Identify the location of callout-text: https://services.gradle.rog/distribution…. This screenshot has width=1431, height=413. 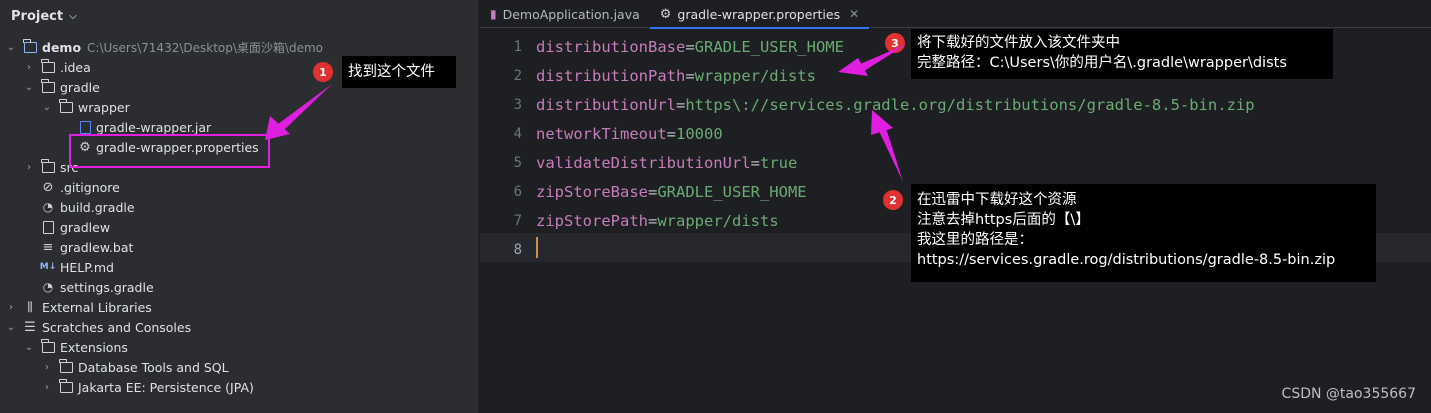
(1126, 260).